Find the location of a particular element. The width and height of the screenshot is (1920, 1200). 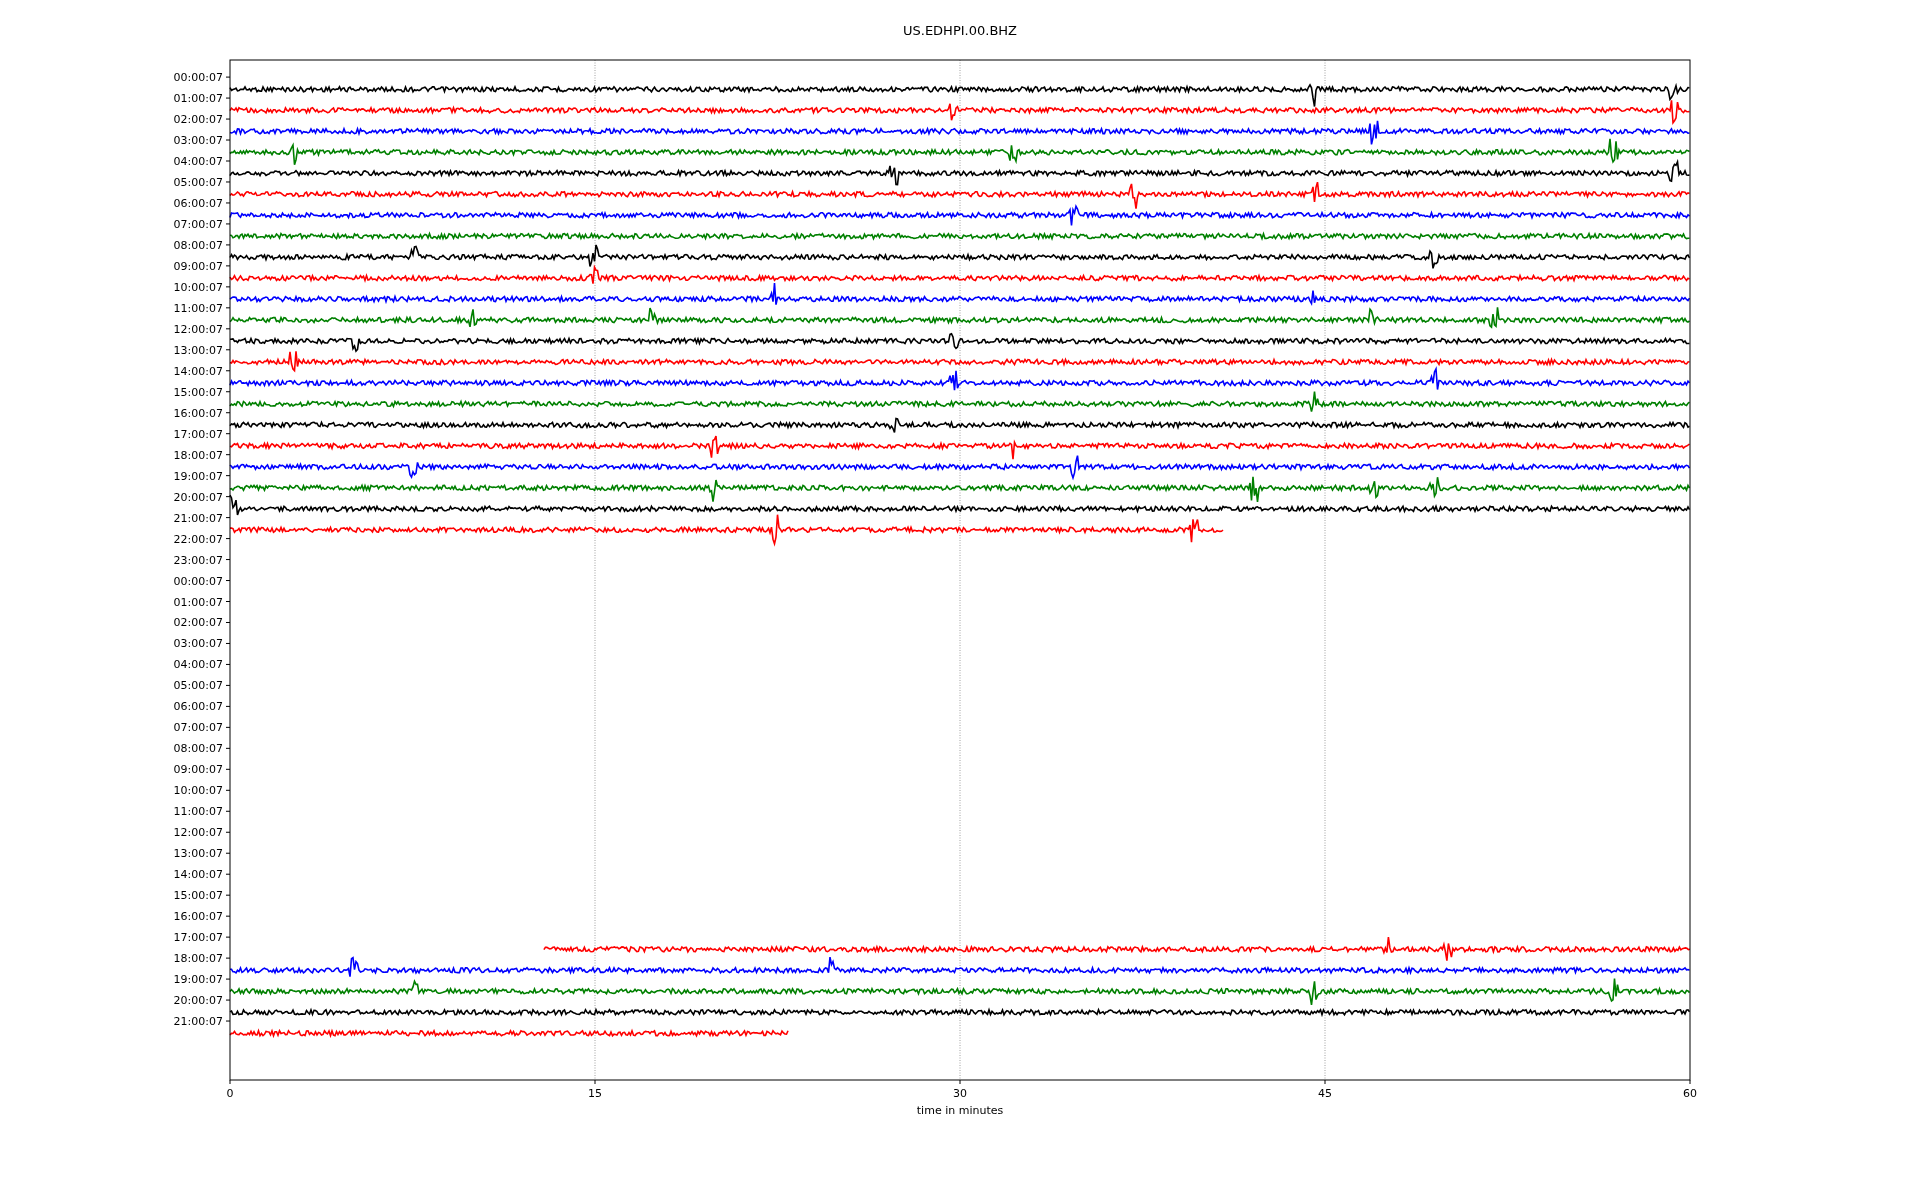

x-tick-label: 0 is located at coordinates (230, 1093).